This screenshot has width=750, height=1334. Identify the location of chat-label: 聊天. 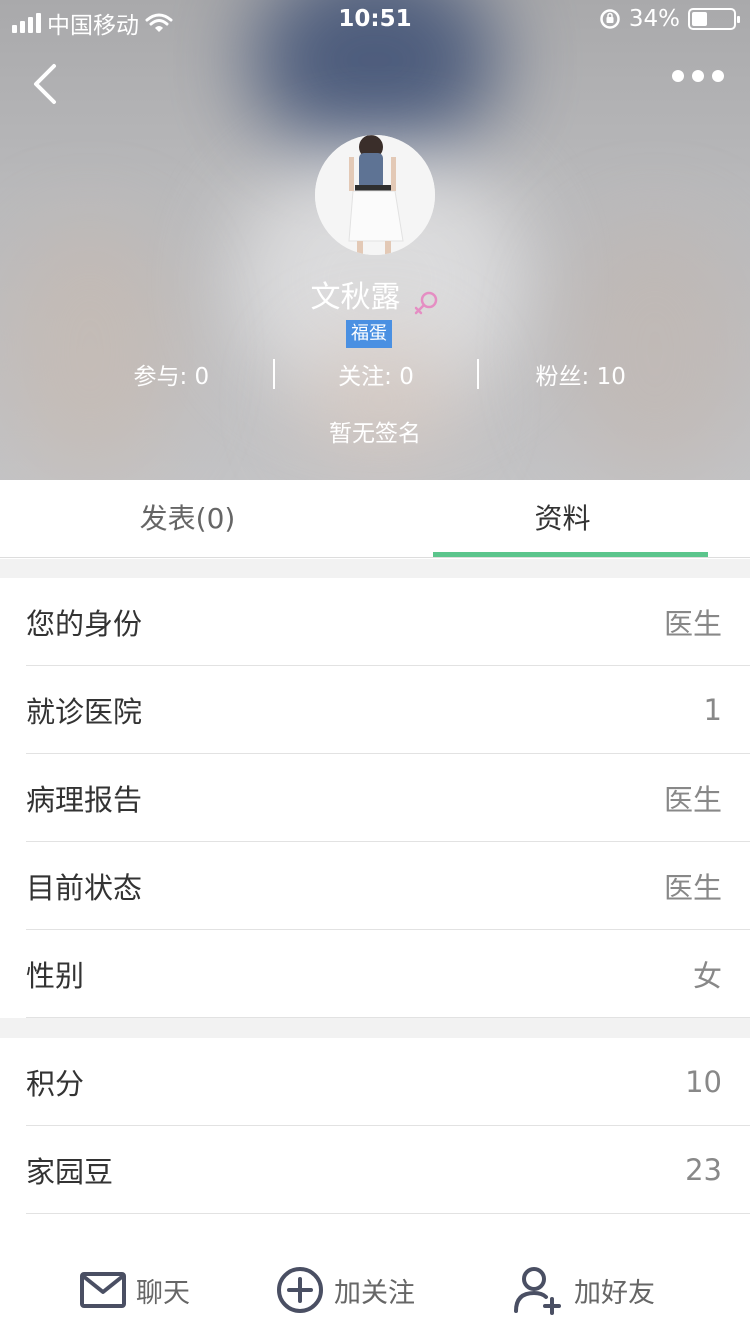
(163, 1293).